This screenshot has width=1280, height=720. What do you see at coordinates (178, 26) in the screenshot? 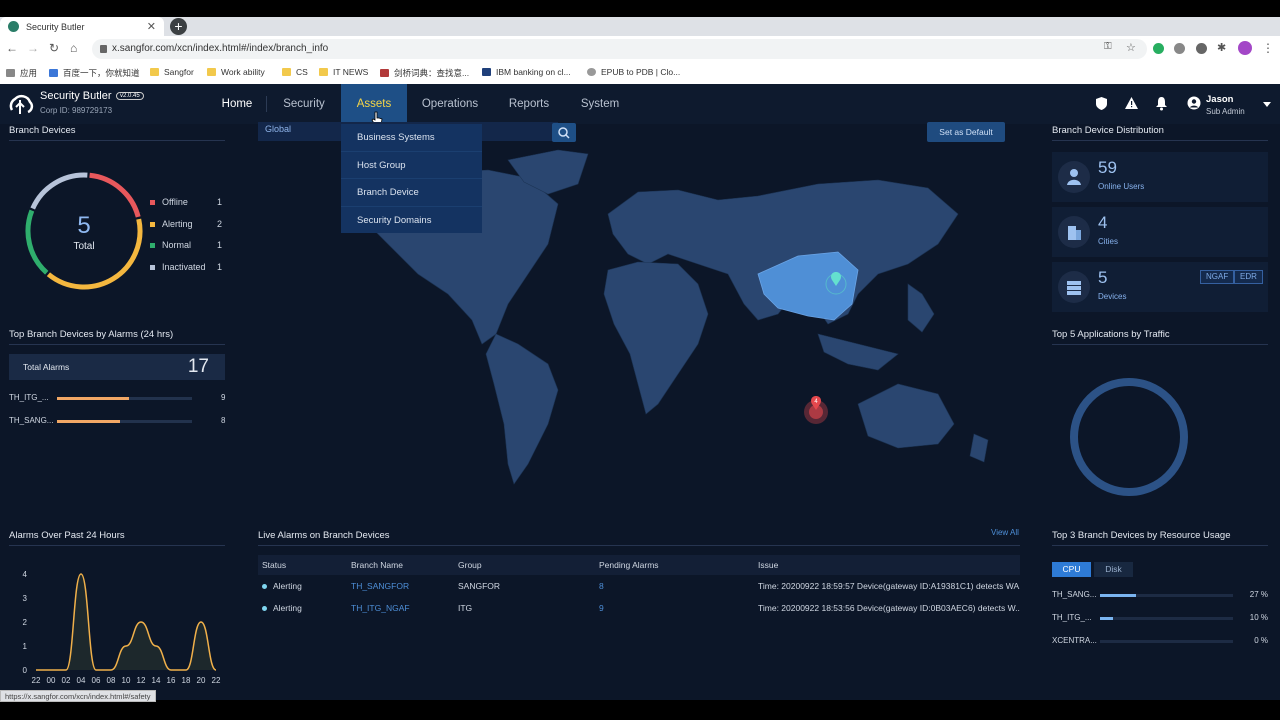
I see `new-tab-button: +` at bounding box center [178, 26].